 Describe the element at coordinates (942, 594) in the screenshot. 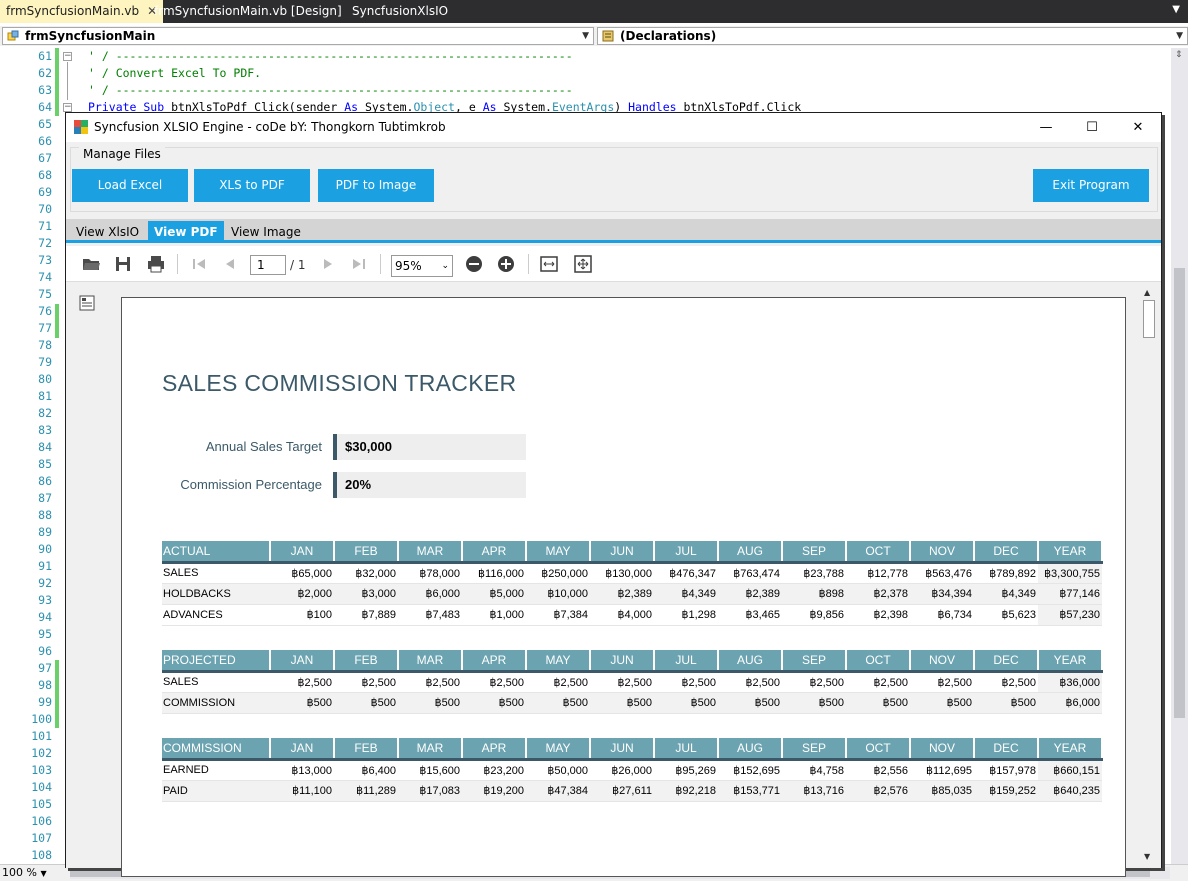

I see `table-cell: ฿34,394` at that location.